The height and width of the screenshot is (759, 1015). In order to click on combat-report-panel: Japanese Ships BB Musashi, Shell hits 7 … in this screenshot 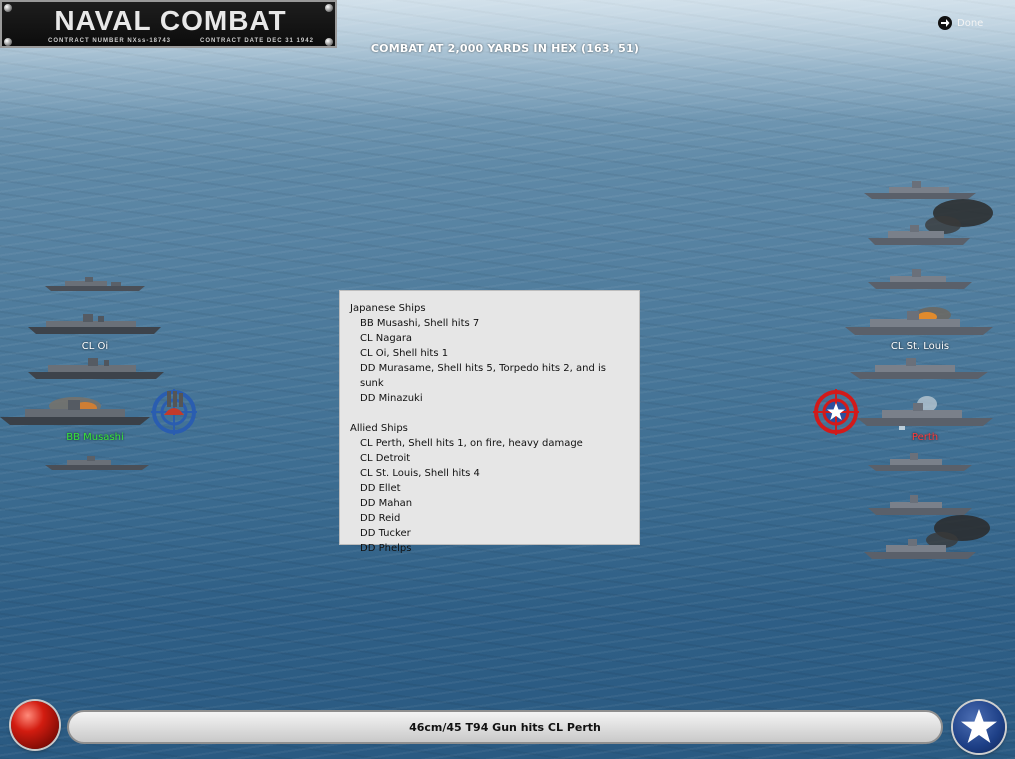, I will do `click(489, 422)`.